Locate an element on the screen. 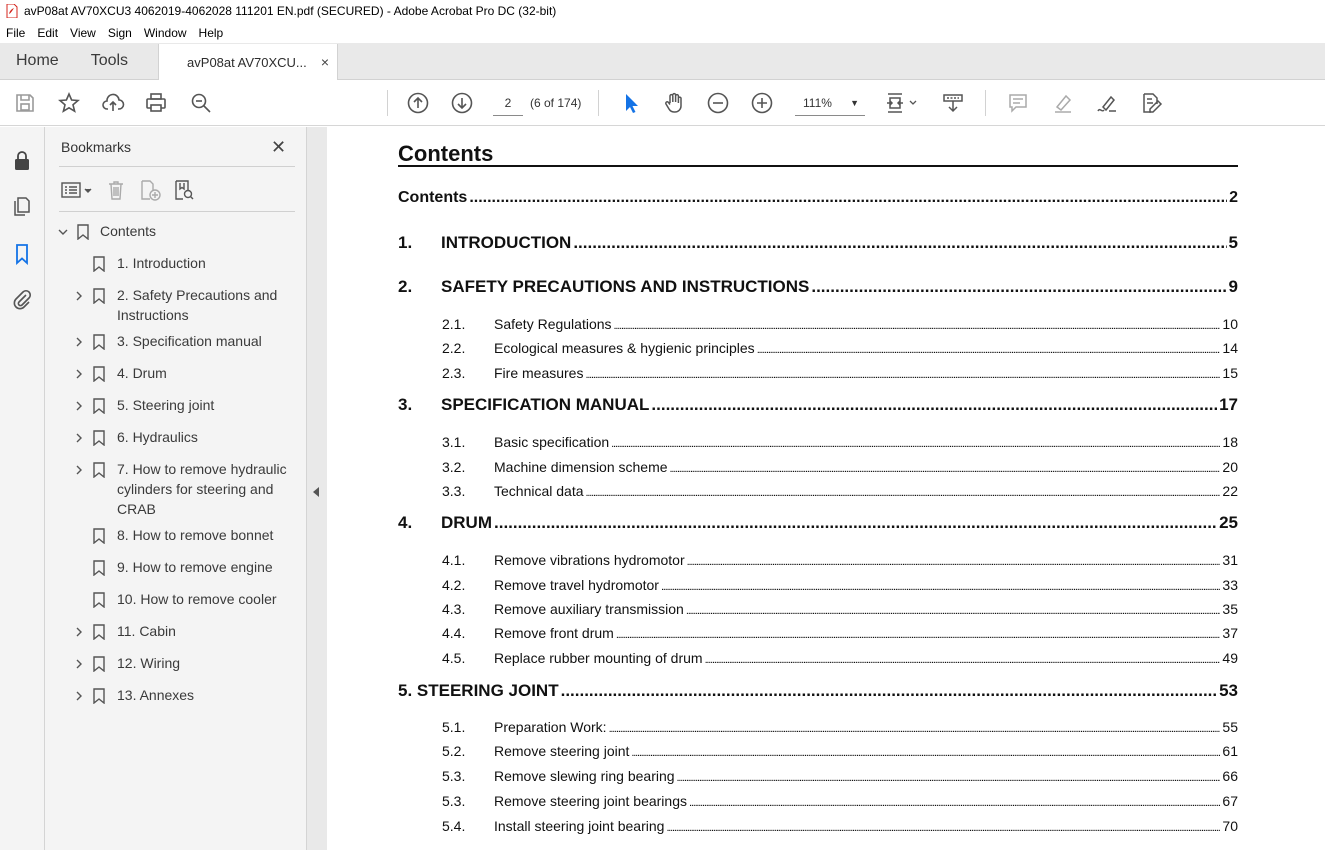 This screenshot has height=850, width=1325. menu-file: File is located at coordinates (15, 33).